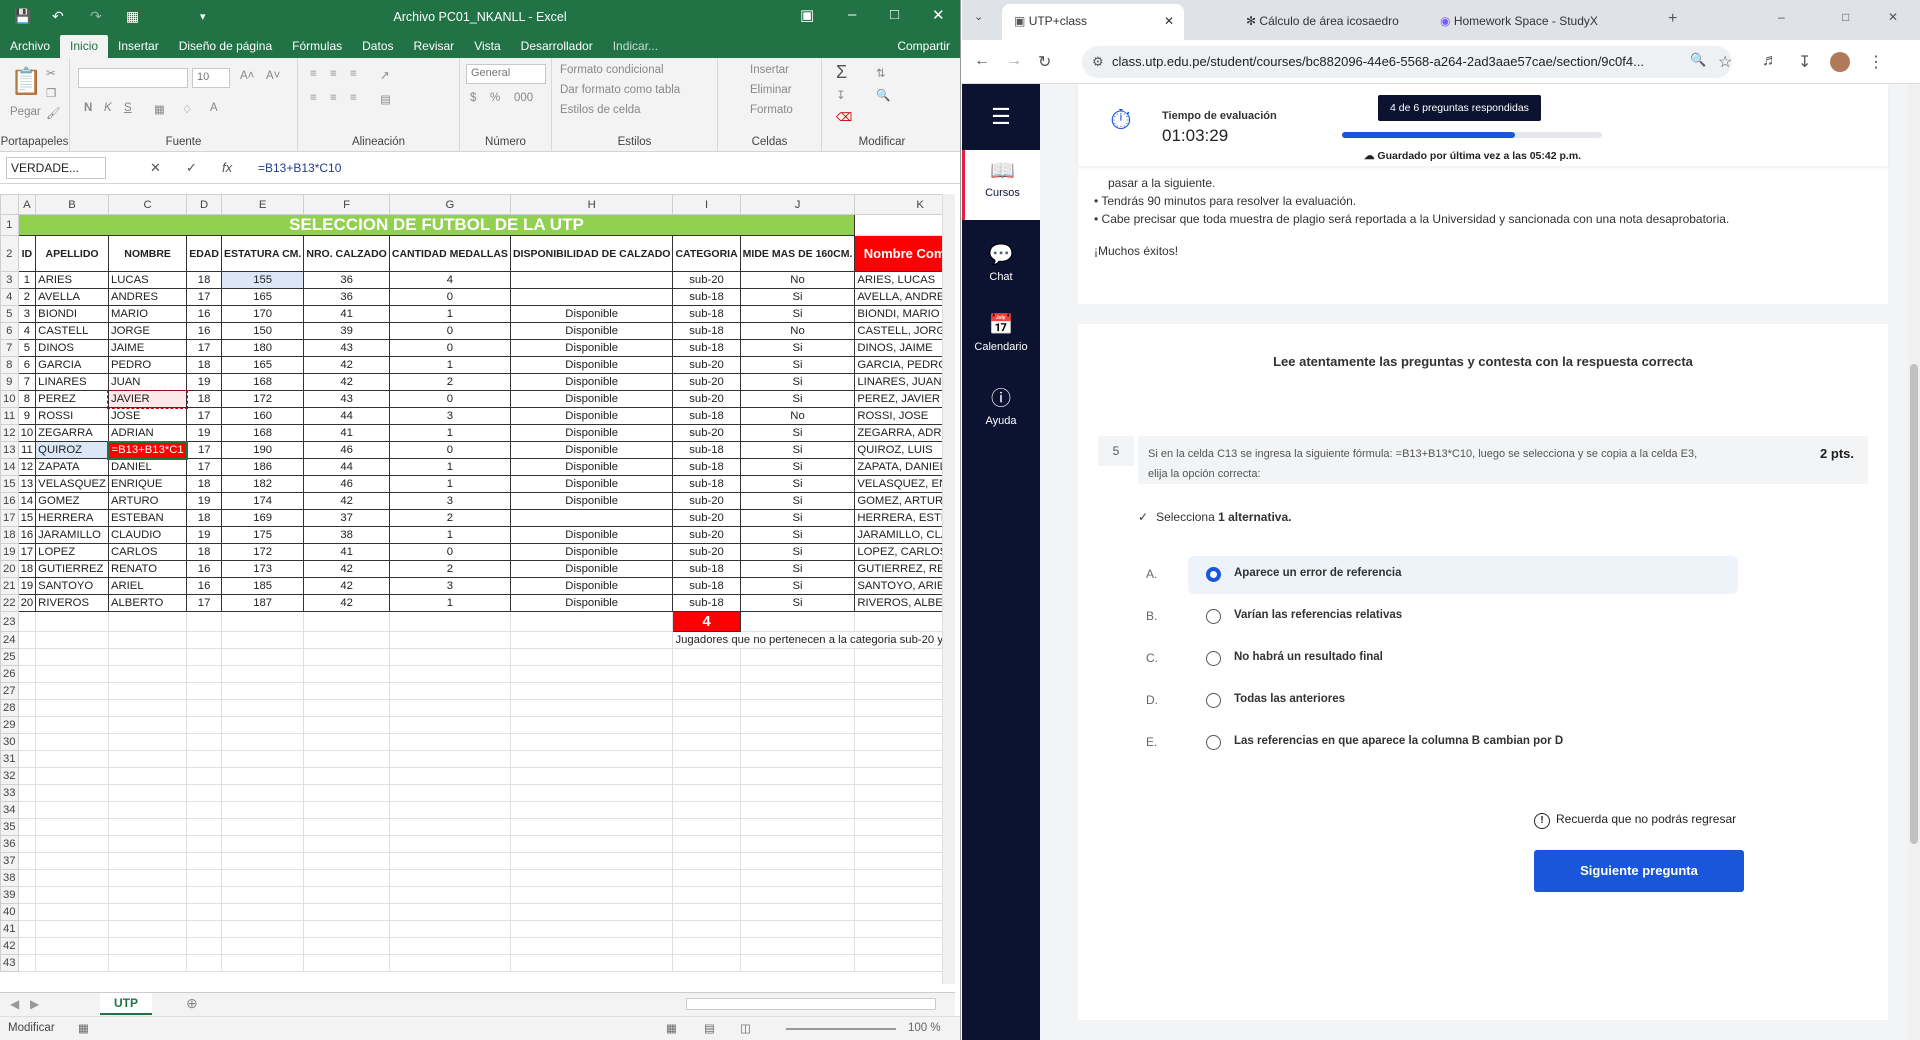 Image resolution: width=1920 pixels, height=1040 pixels. I want to click on media-icon: ♬, so click(1770, 61).